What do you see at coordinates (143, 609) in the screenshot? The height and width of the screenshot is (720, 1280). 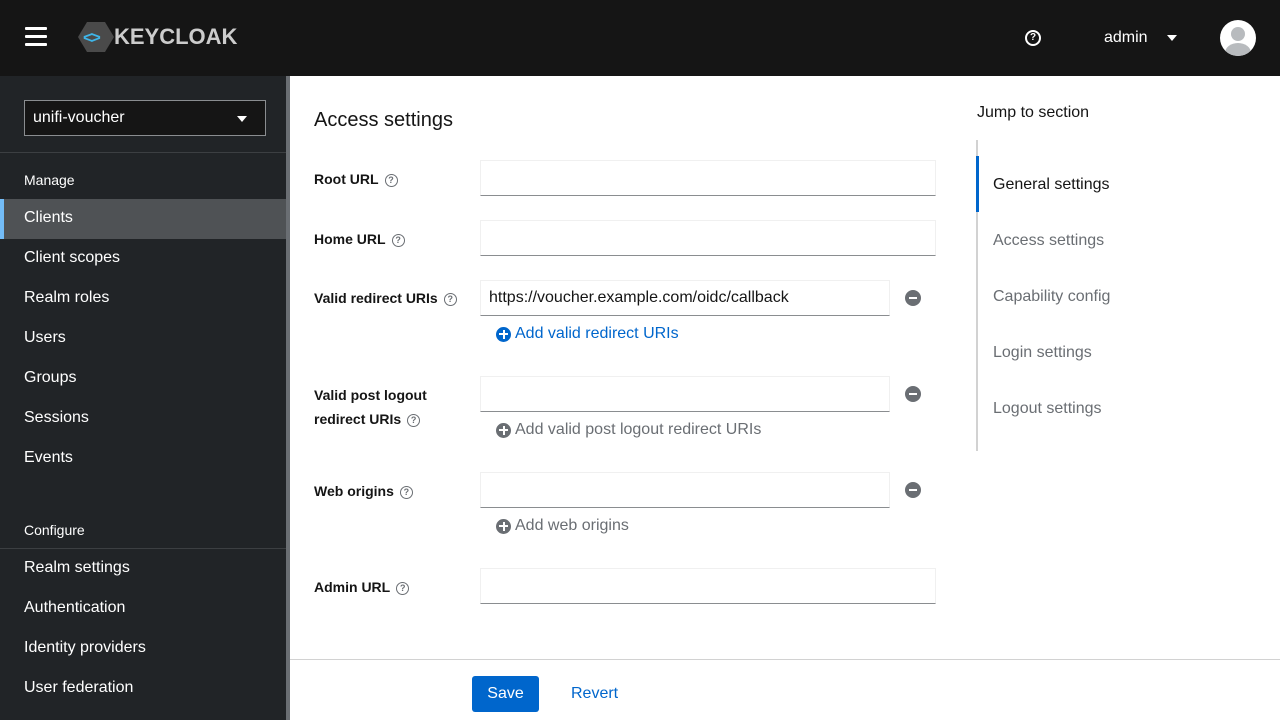 I see `sidebar-item-authentication: Authentication` at bounding box center [143, 609].